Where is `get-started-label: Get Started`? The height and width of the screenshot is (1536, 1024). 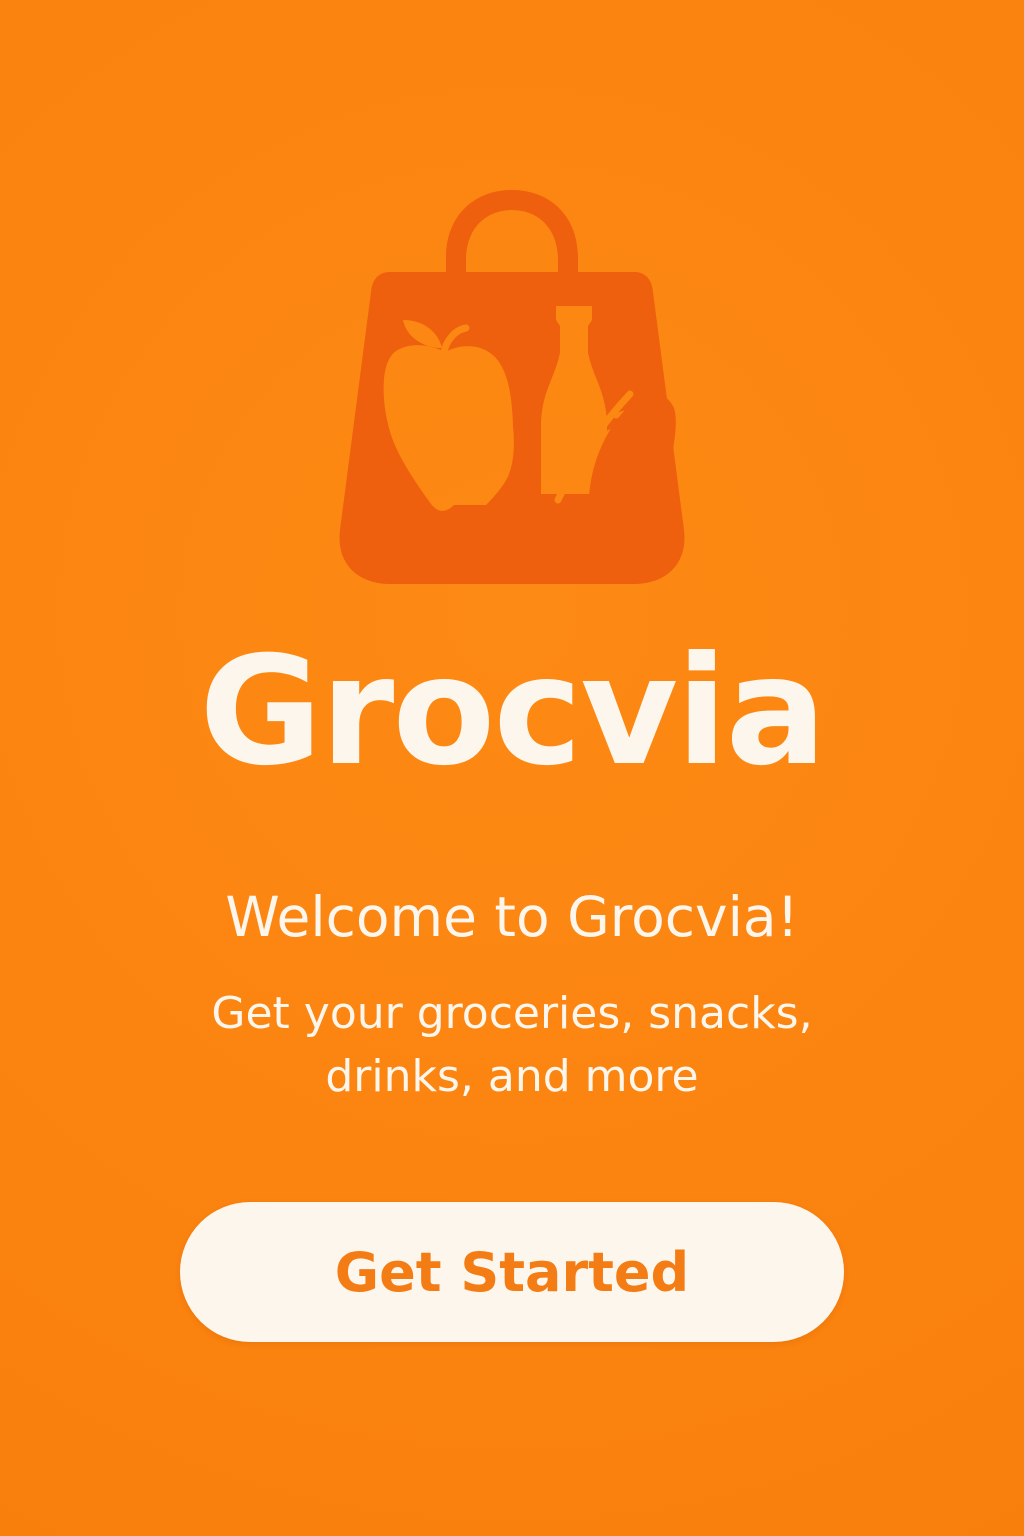
get-started-label: Get Started is located at coordinates (512, 1272).